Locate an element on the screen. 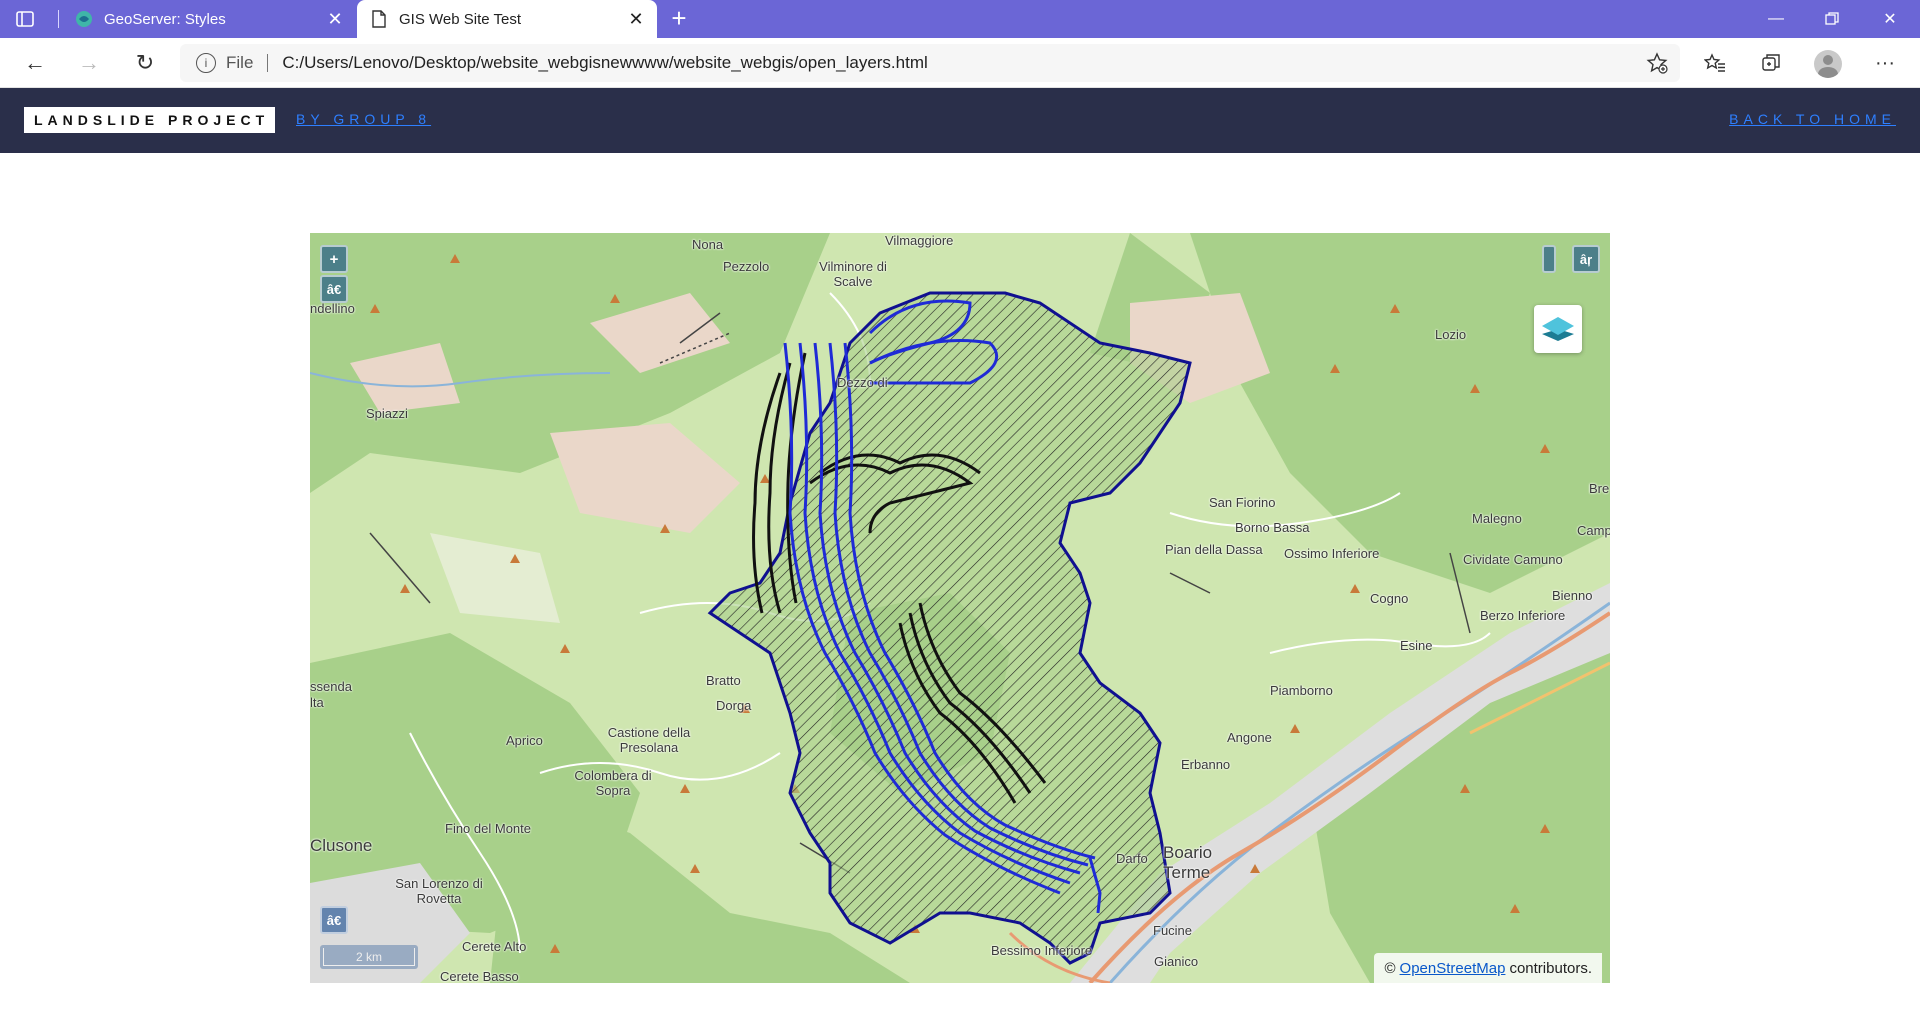 The image size is (1920, 1031). place-label: Colombera di Sopra is located at coordinates (613, 783).